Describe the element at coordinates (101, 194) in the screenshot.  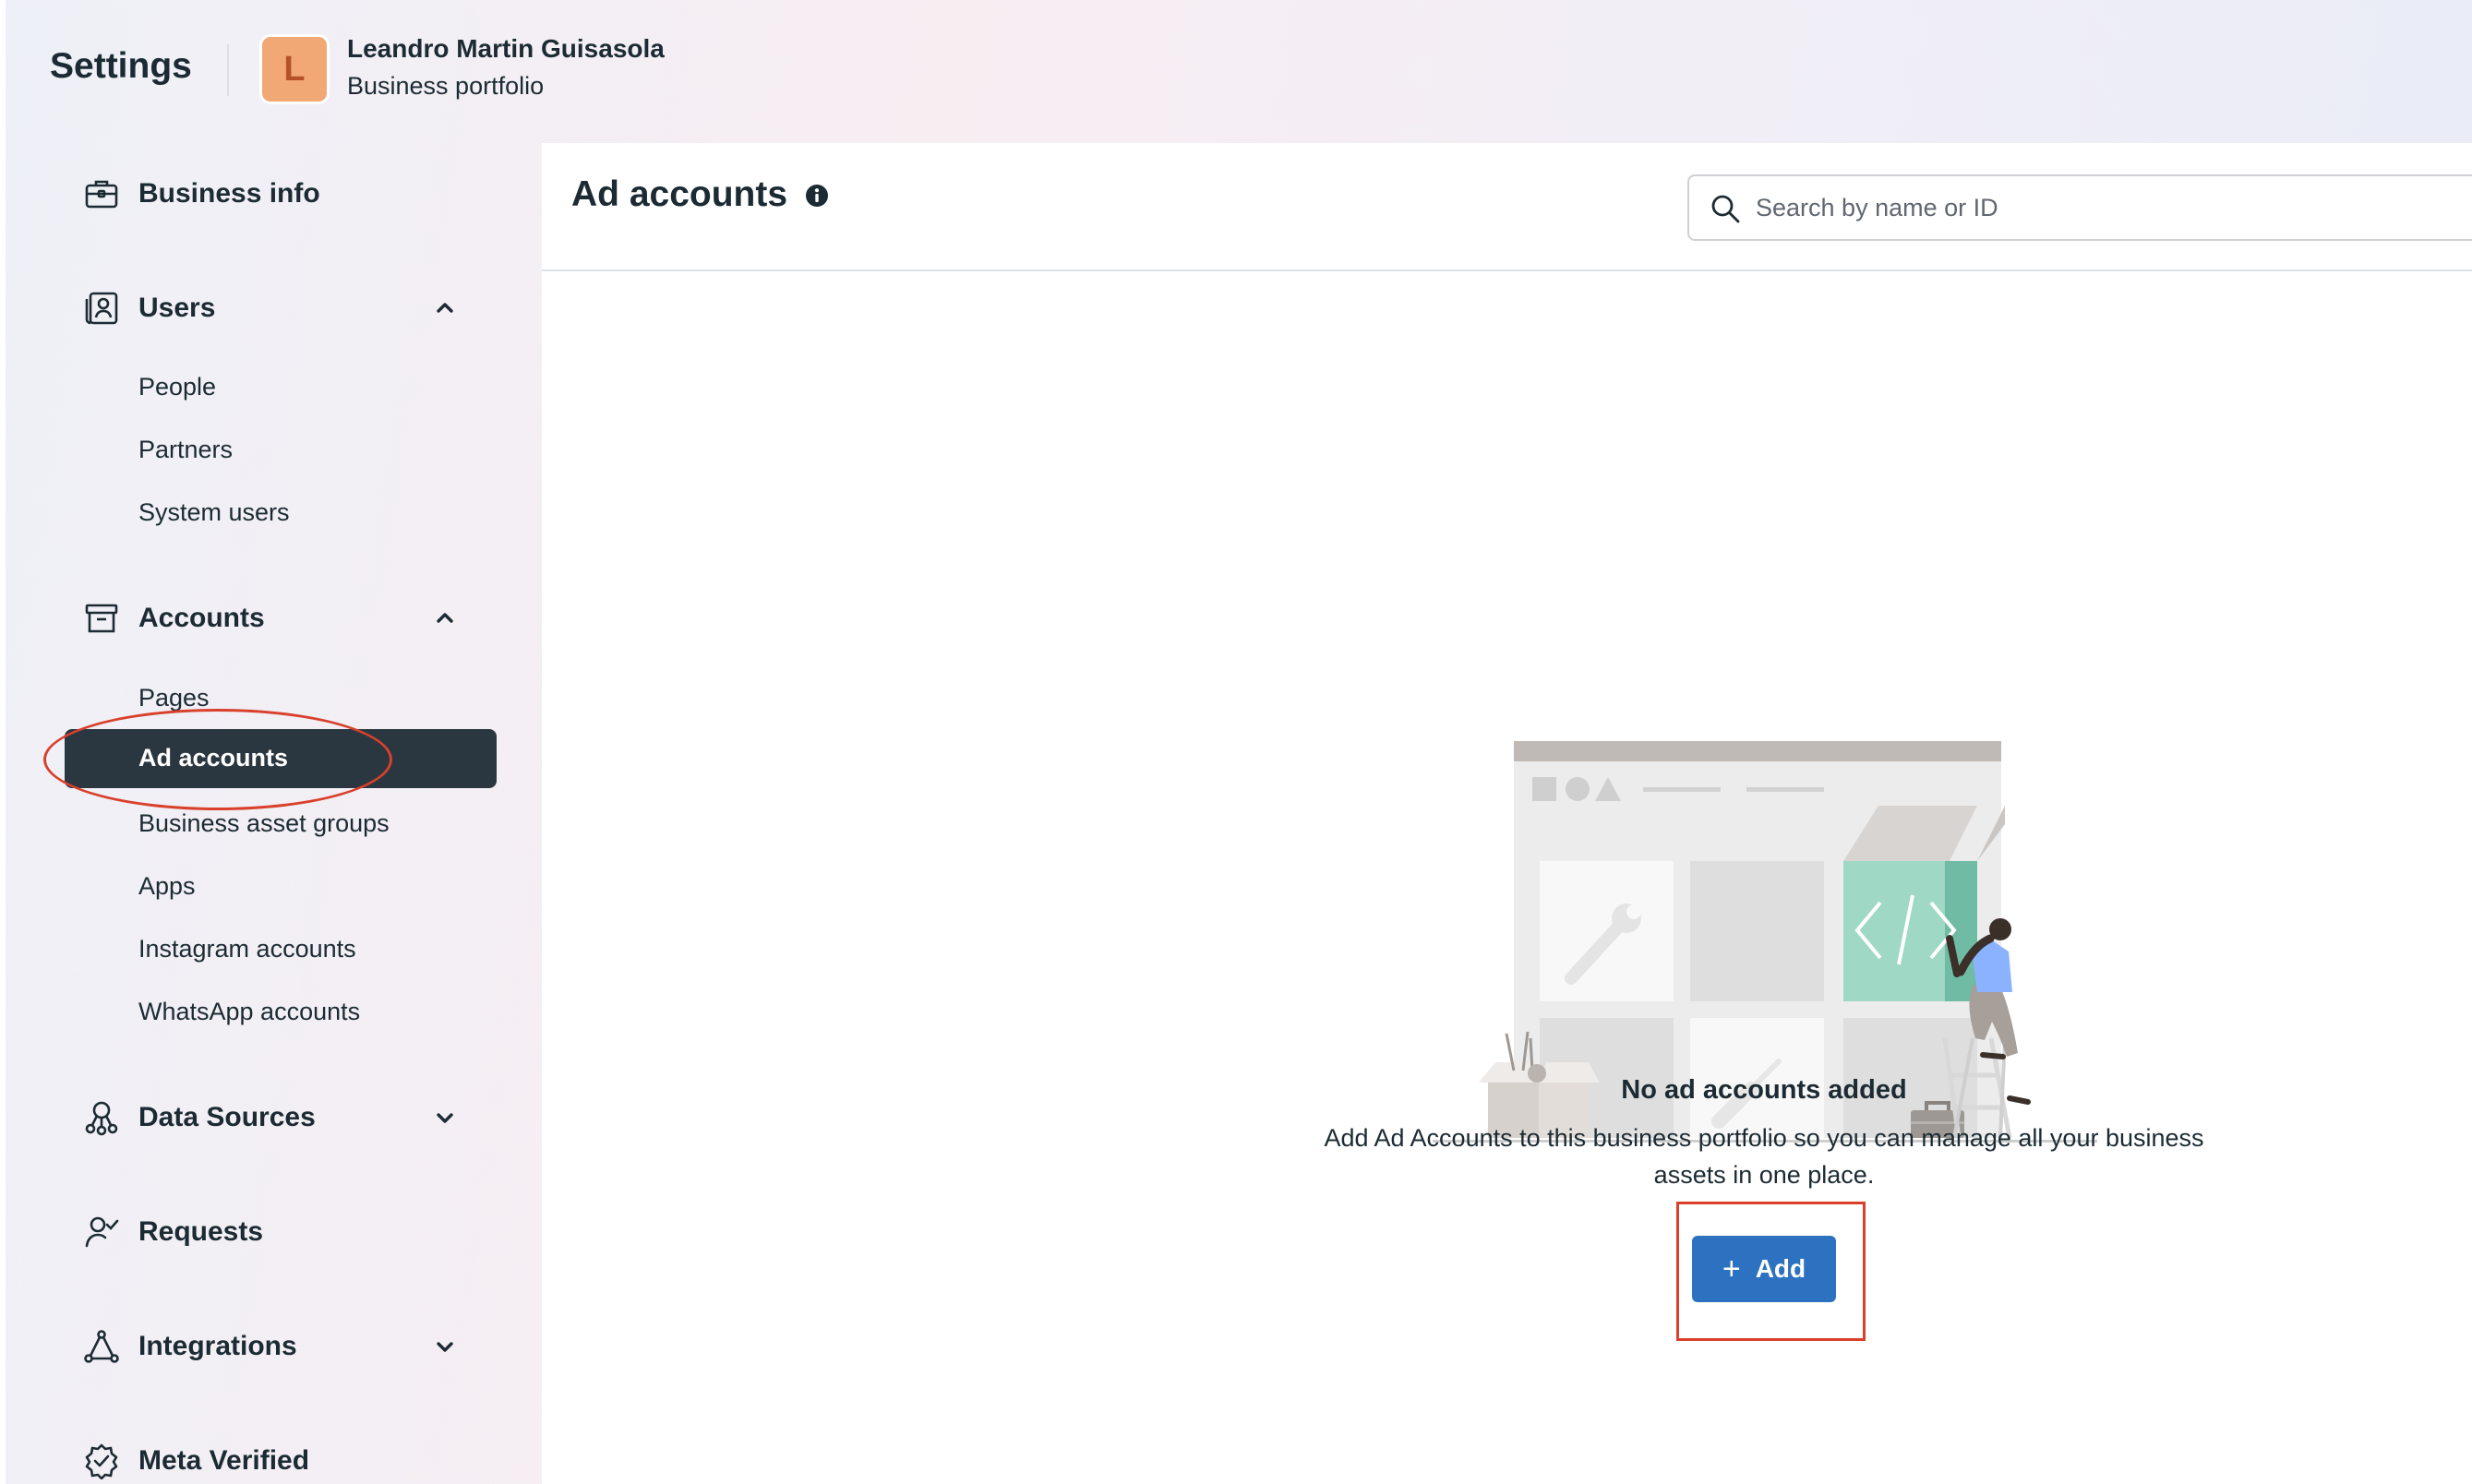
I see `briefcase-icon` at that location.